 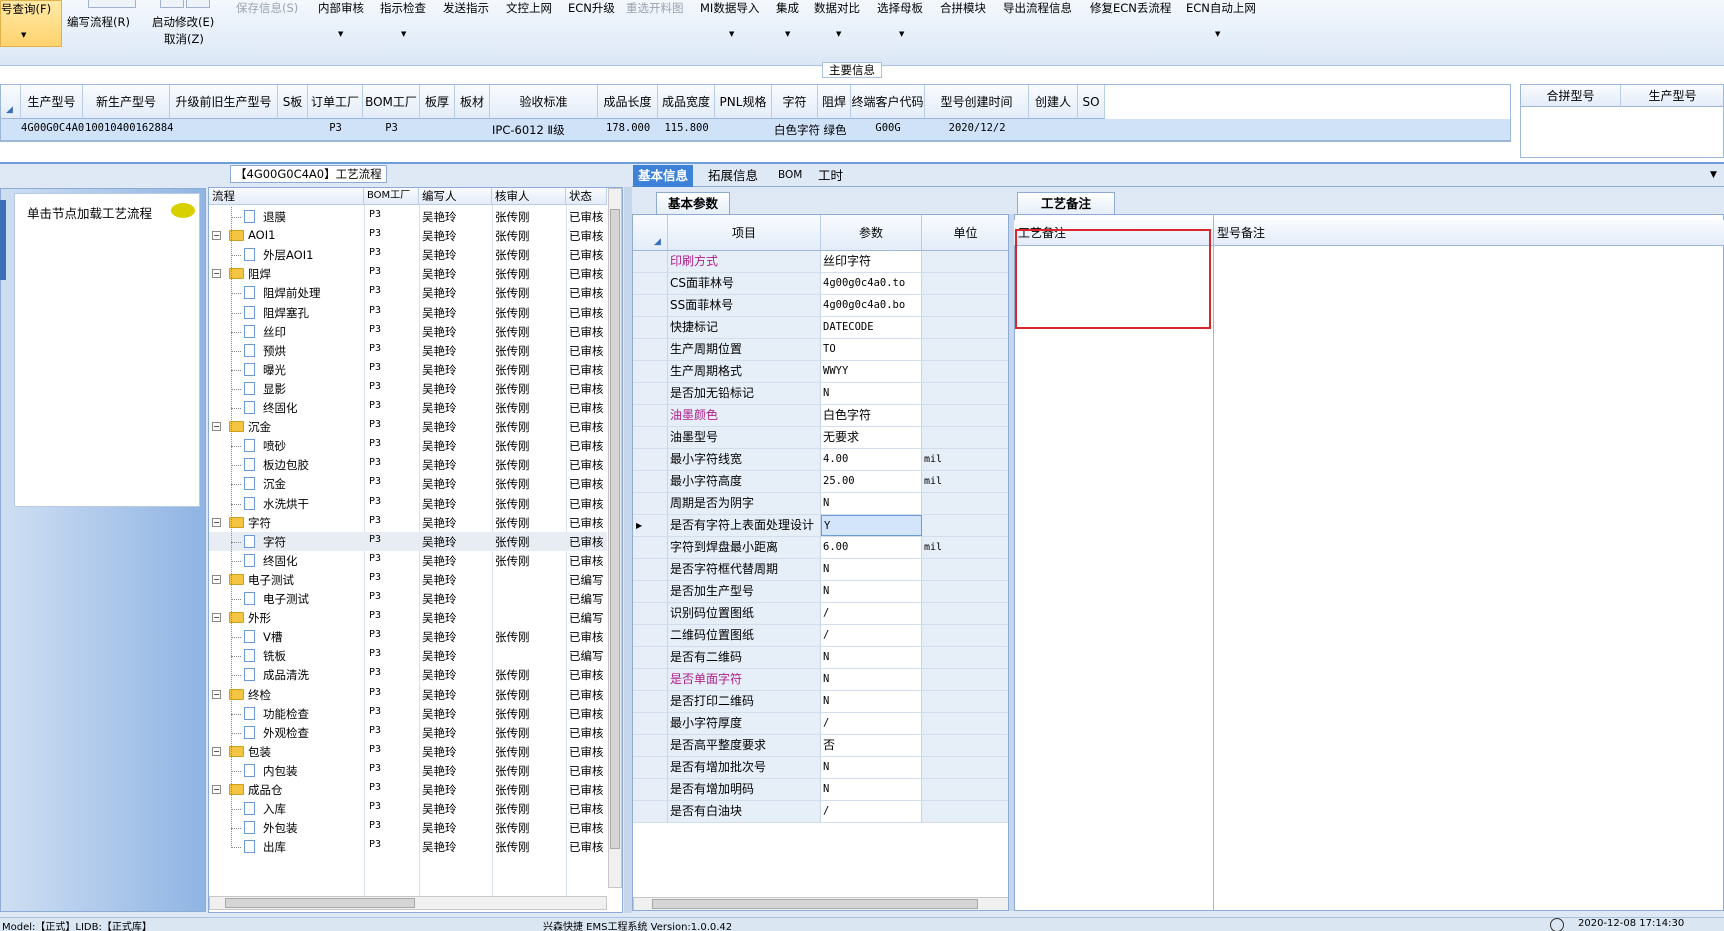 I want to click on load-flow-card: 单击节点加载工艺流程, so click(x=107, y=350).